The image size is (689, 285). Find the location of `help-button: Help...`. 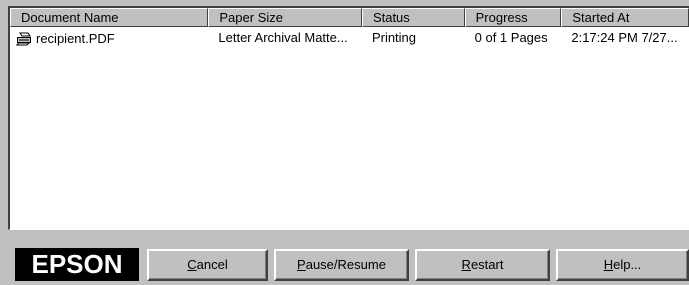

help-button: Help... is located at coordinates (622, 265).